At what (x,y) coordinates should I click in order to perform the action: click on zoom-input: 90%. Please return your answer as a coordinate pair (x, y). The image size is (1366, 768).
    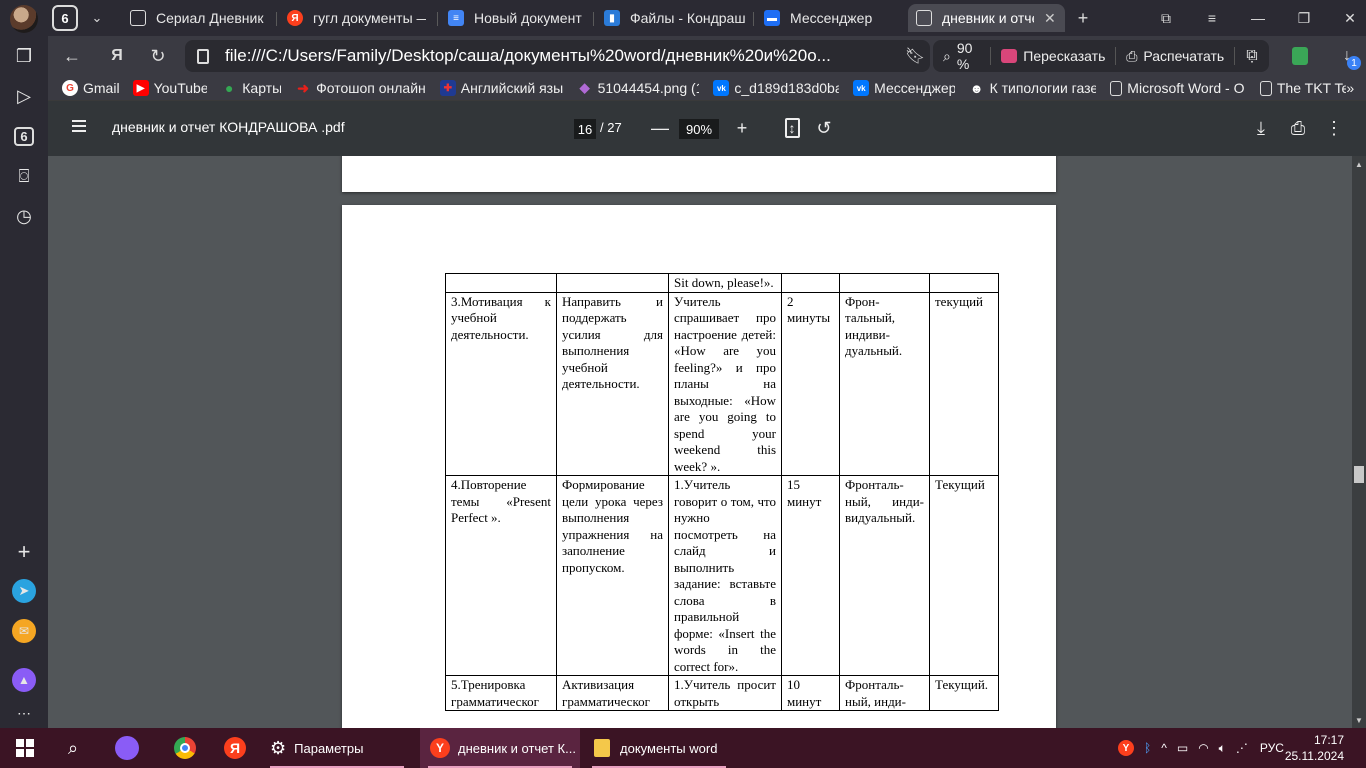
    Looking at the image, I should click on (699, 129).